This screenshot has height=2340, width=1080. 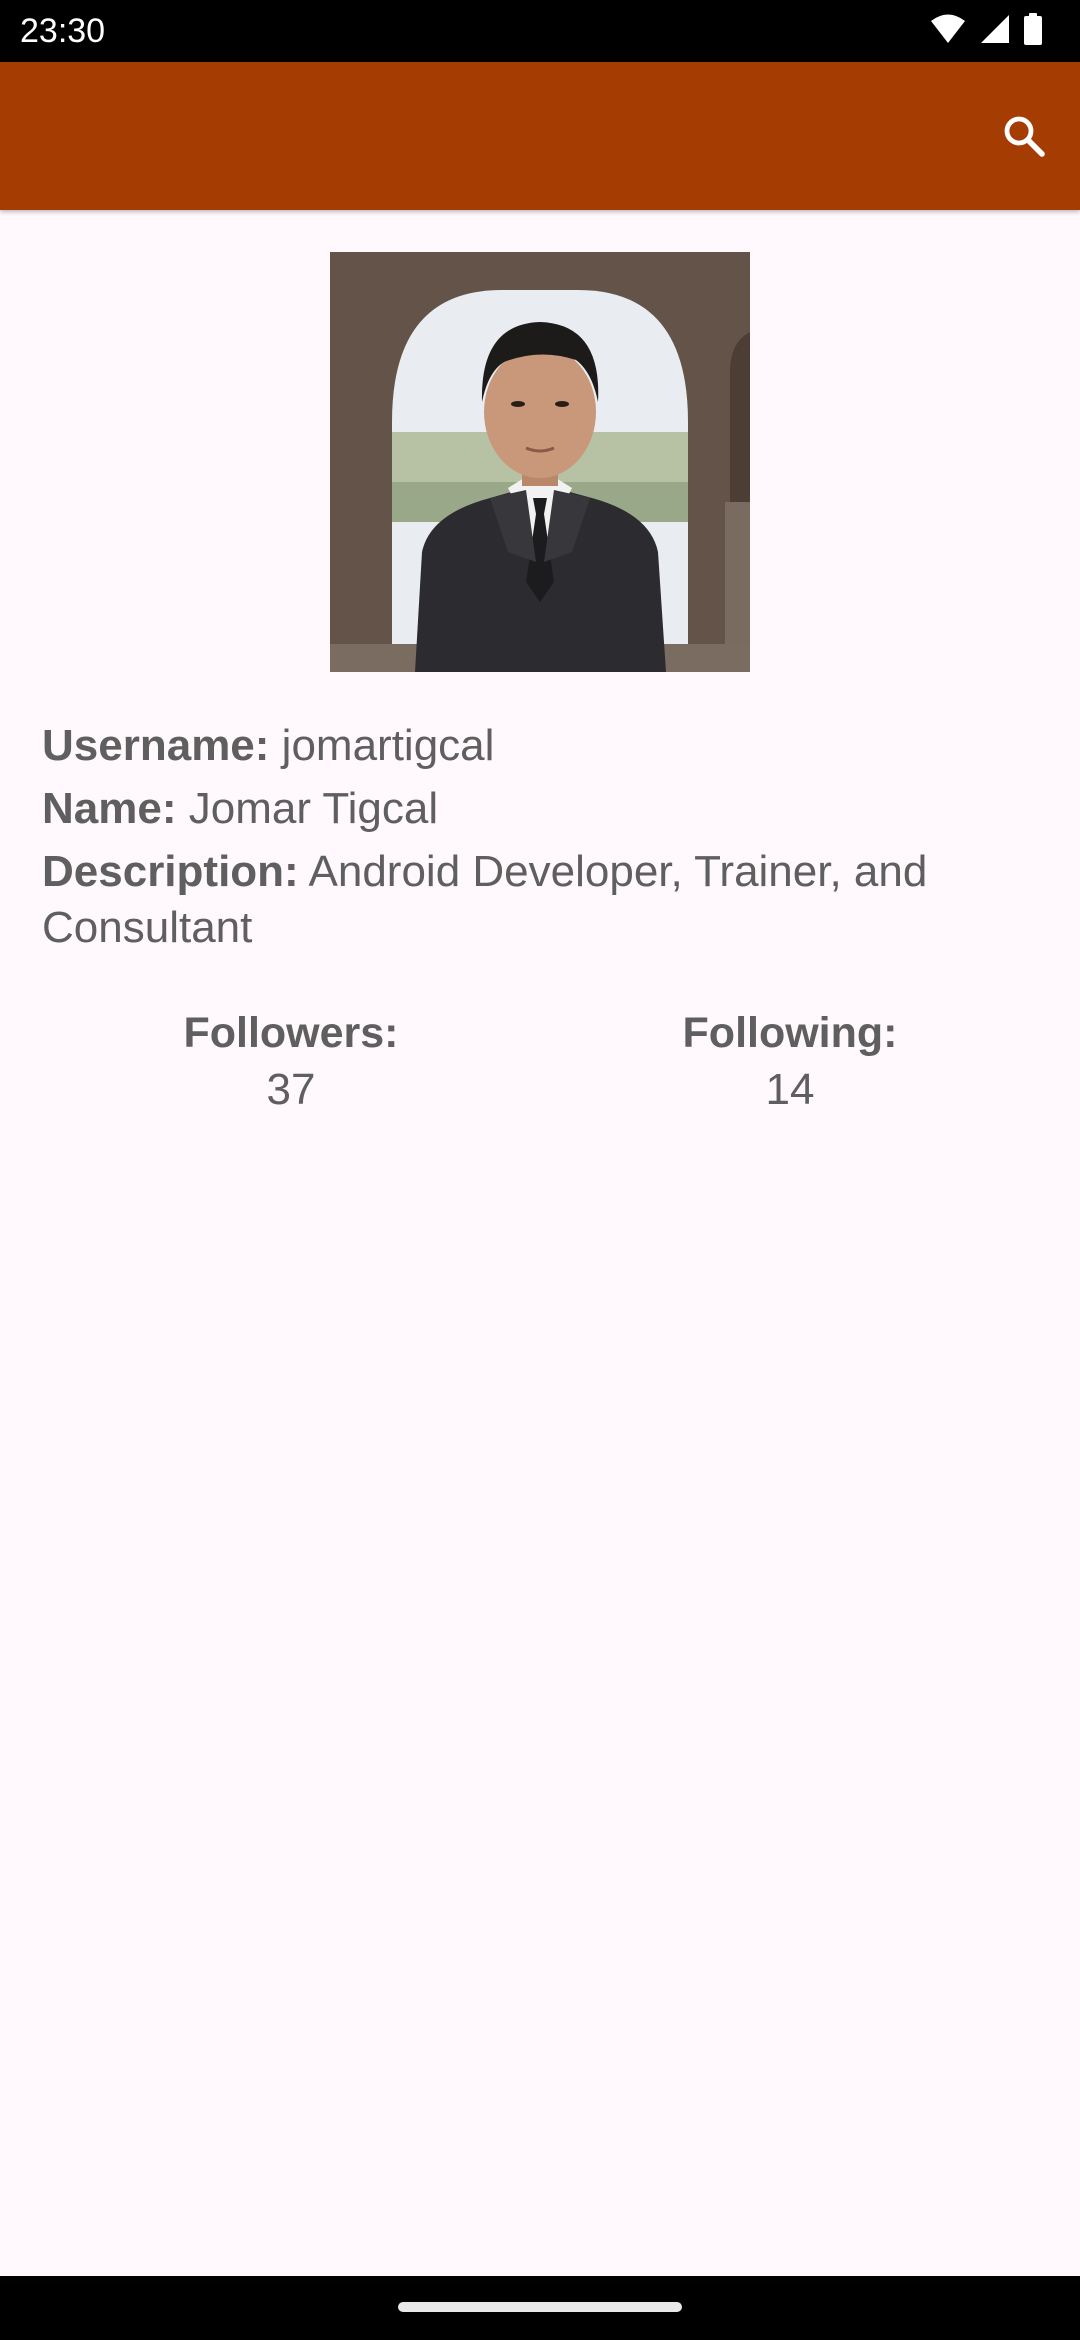 I want to click on following-stat: Following: 14, so click(x=790, y=1061).